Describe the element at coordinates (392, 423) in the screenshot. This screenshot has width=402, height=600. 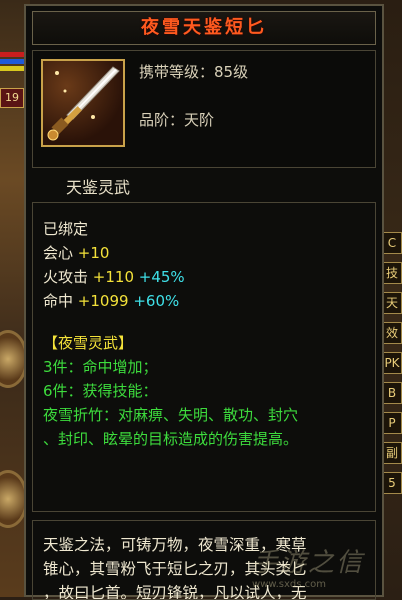
I see `side-tab: P` at that location.